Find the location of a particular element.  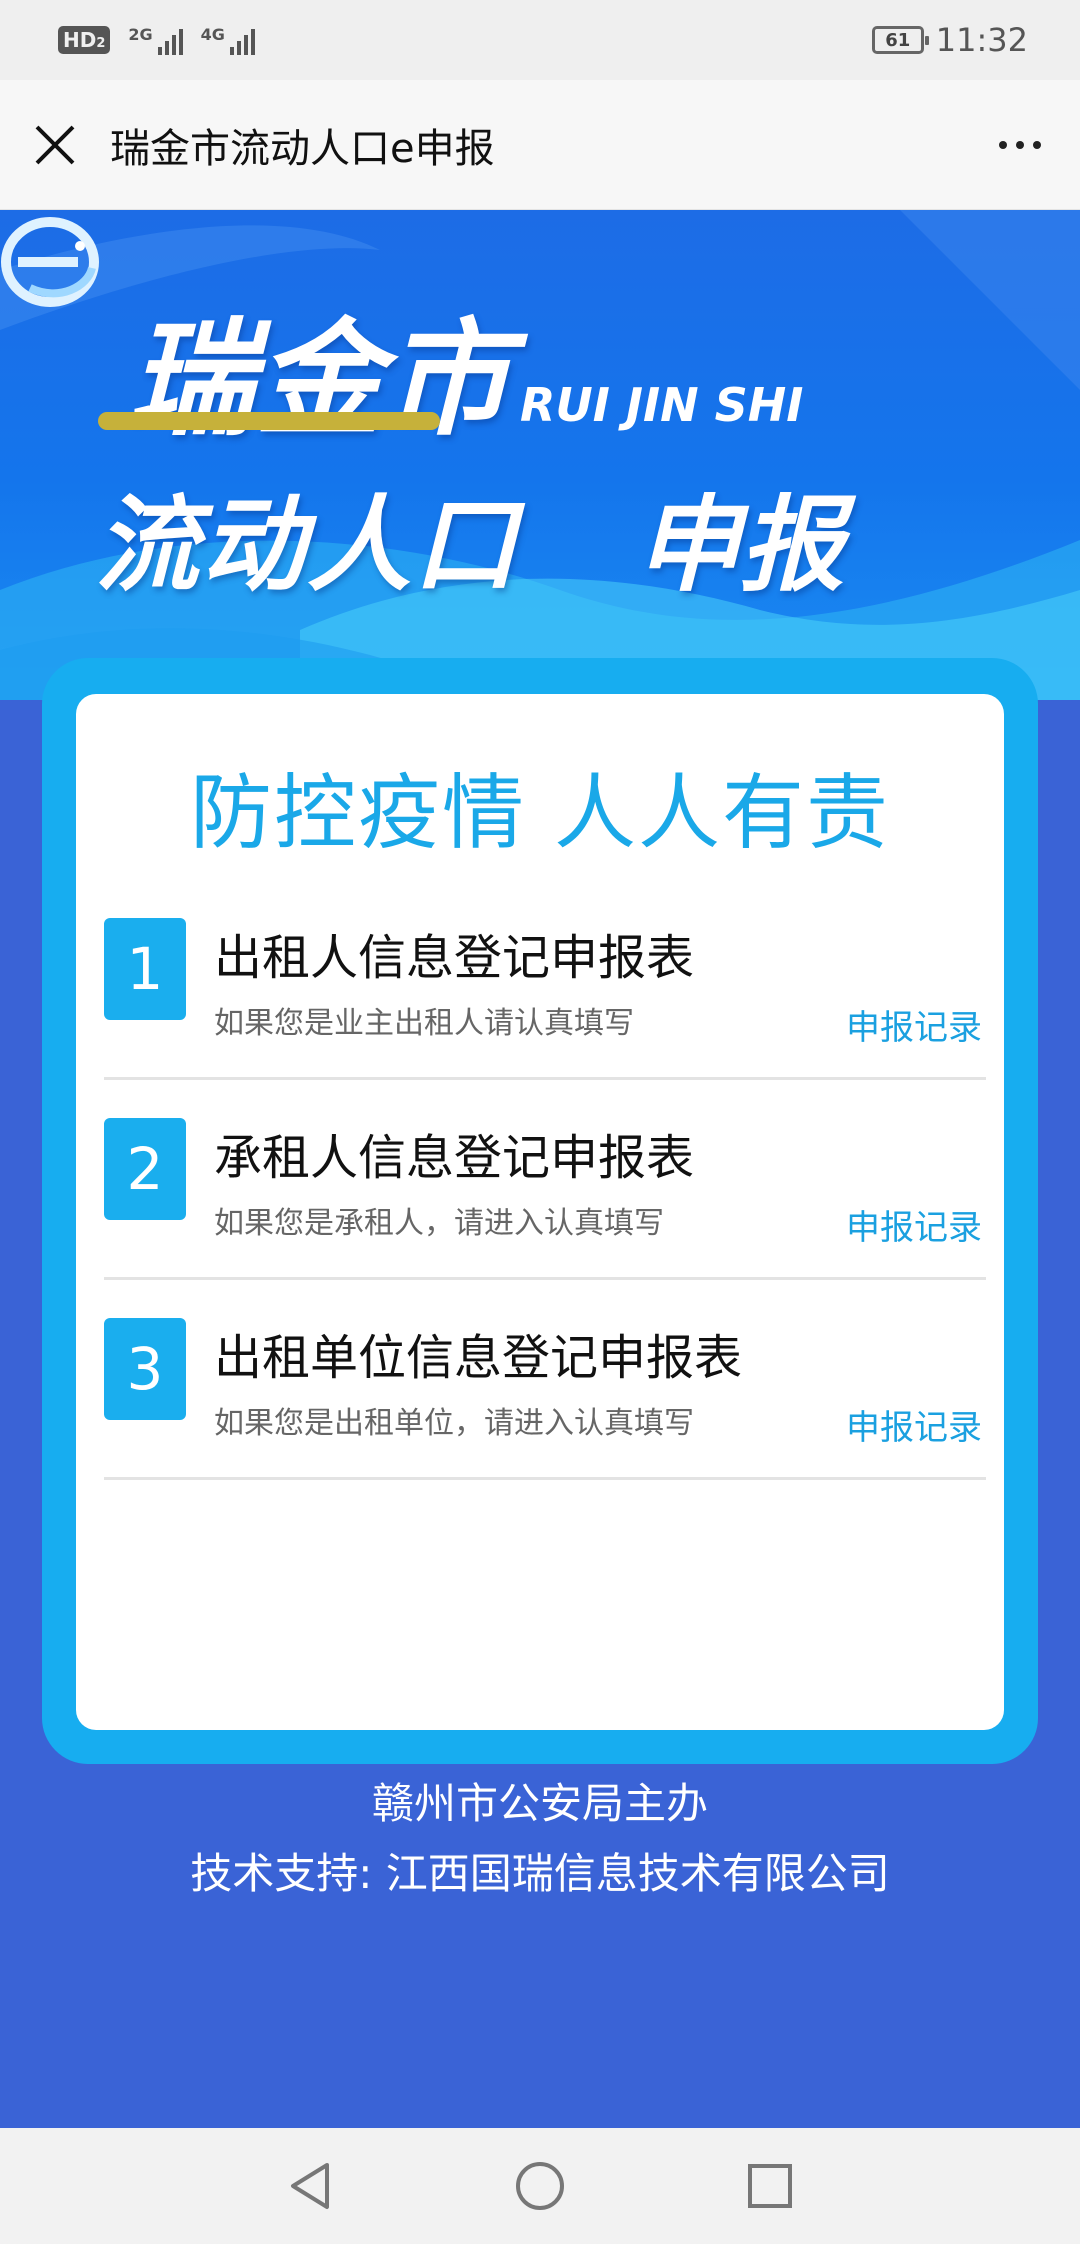

status-bar: HD2 2G 4G 61 11:32 is located at coordinates (540, 40).